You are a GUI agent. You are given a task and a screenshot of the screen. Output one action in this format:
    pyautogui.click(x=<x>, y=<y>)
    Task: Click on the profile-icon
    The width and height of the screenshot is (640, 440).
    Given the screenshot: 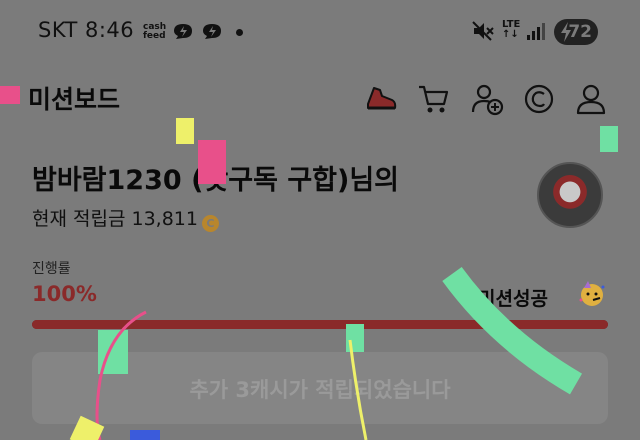 What is the action you would take?
    pyautogui.click(x=591, y=99)
    